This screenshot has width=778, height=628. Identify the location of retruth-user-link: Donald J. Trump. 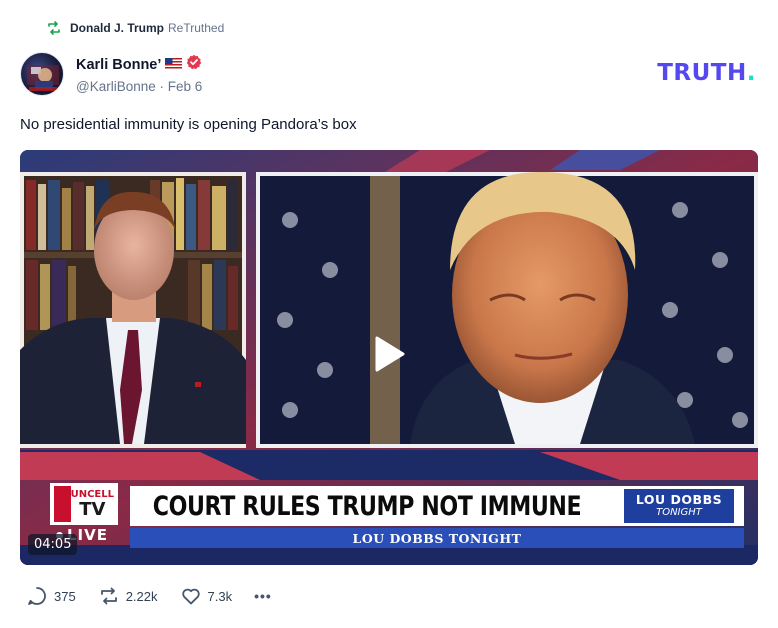
(117, 28).